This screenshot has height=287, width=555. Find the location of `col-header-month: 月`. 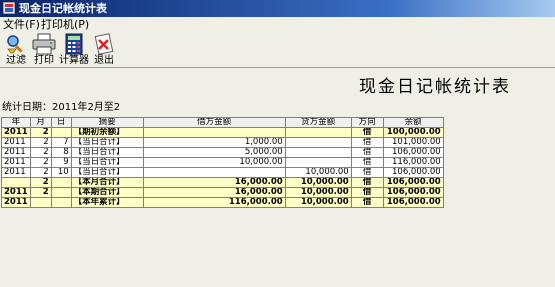

col-header-month: 月 is located at coordinates (40, 122).